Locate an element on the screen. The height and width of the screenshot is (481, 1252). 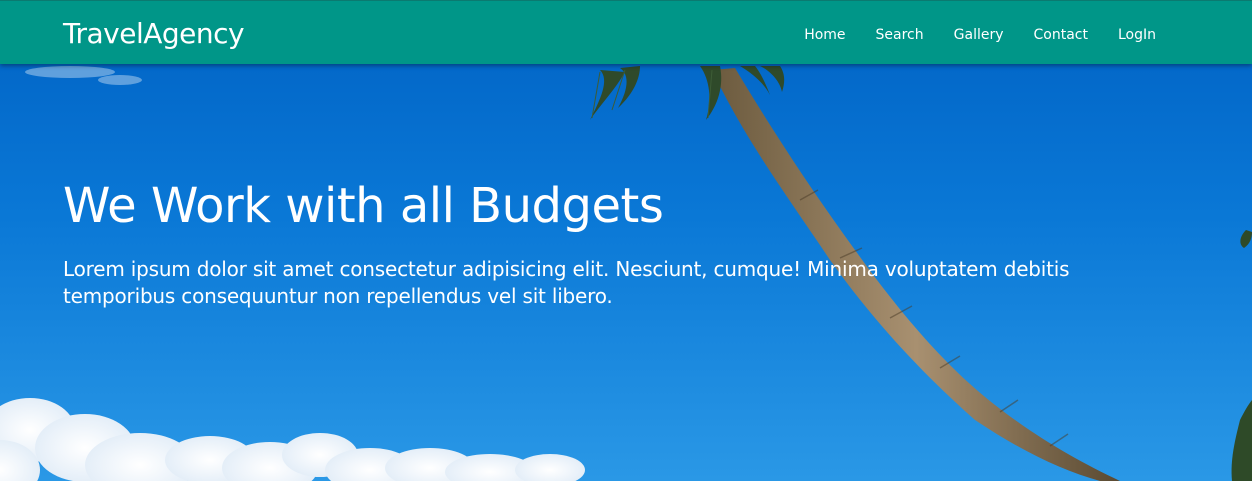
nav-item-gallery: Gallery is located at coordinates (979, 33).